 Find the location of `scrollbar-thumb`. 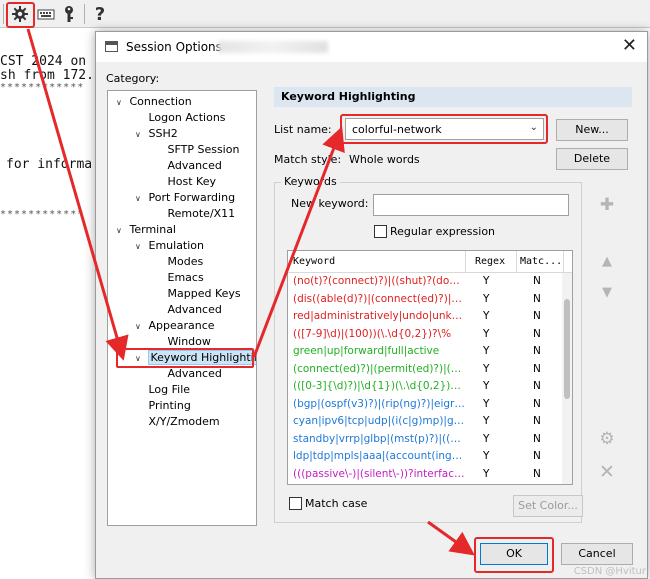

scrollbar-thumb is located at coordinates (567, 349).